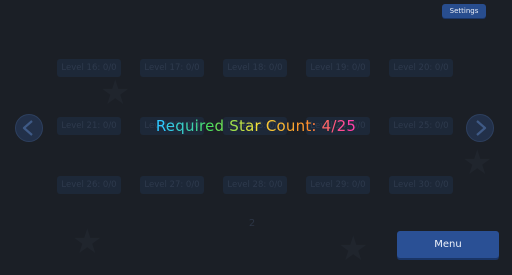 This screenshot has height=275, width=512. Describe the element at coordinates (338, 185) in the screenshot. I see `level-button: Level 29: 0/0` at that location.